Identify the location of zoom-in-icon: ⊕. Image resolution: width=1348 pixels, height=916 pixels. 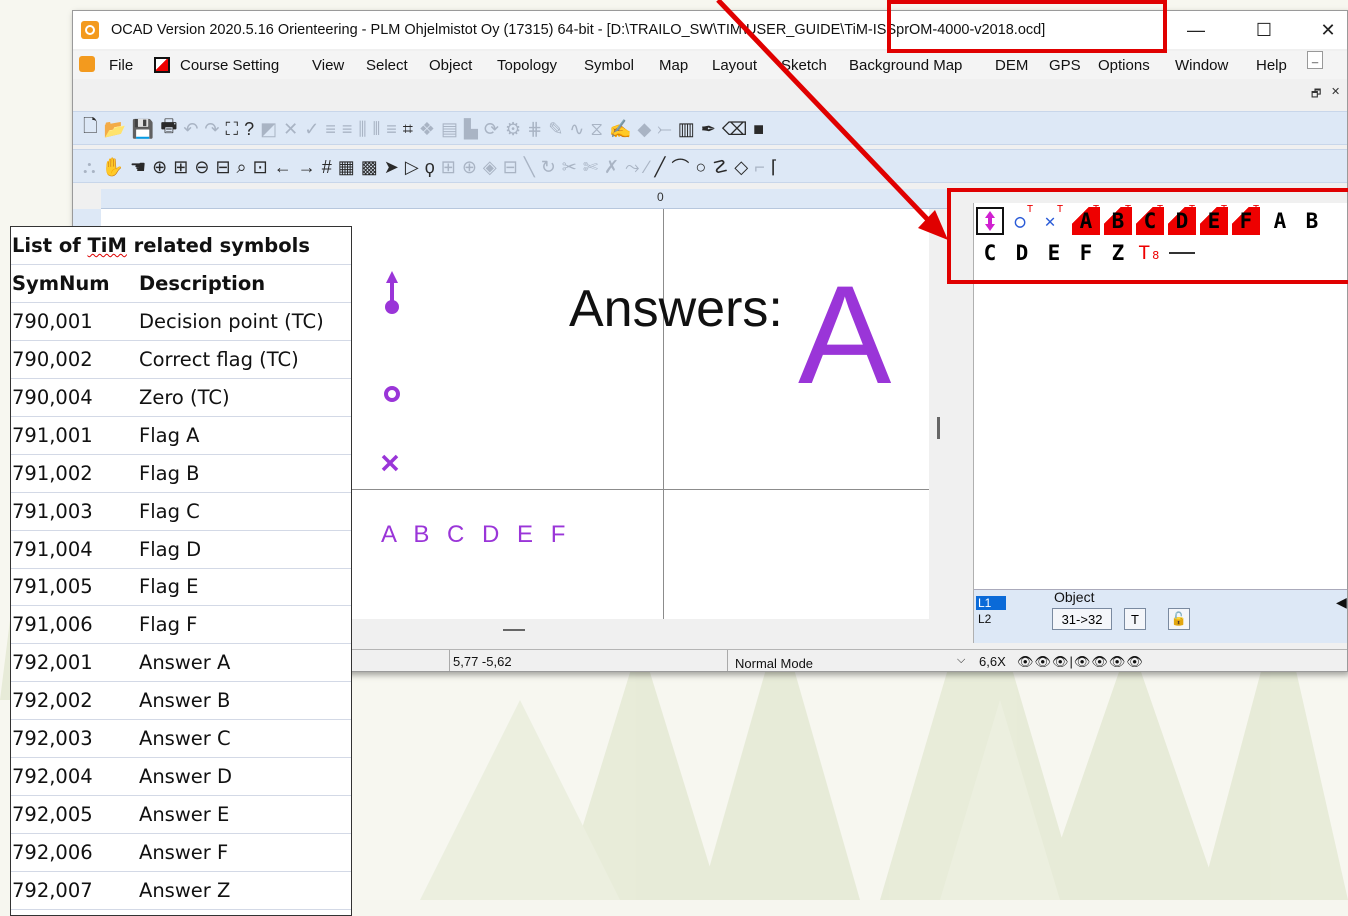
(159, 167).